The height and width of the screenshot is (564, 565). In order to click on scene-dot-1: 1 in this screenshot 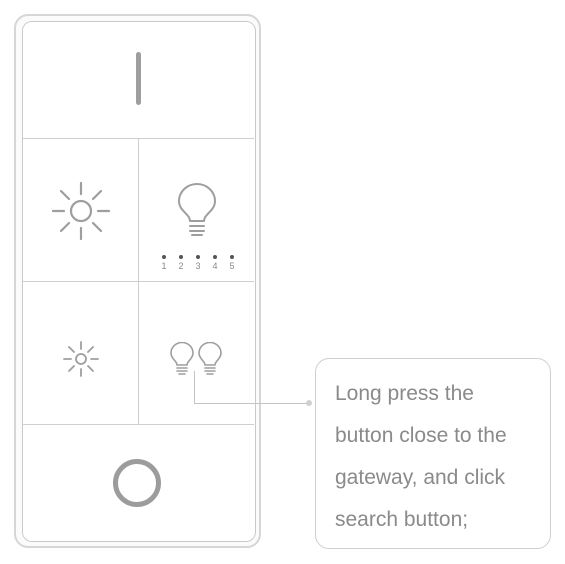, I will do `click(164, 263)`.